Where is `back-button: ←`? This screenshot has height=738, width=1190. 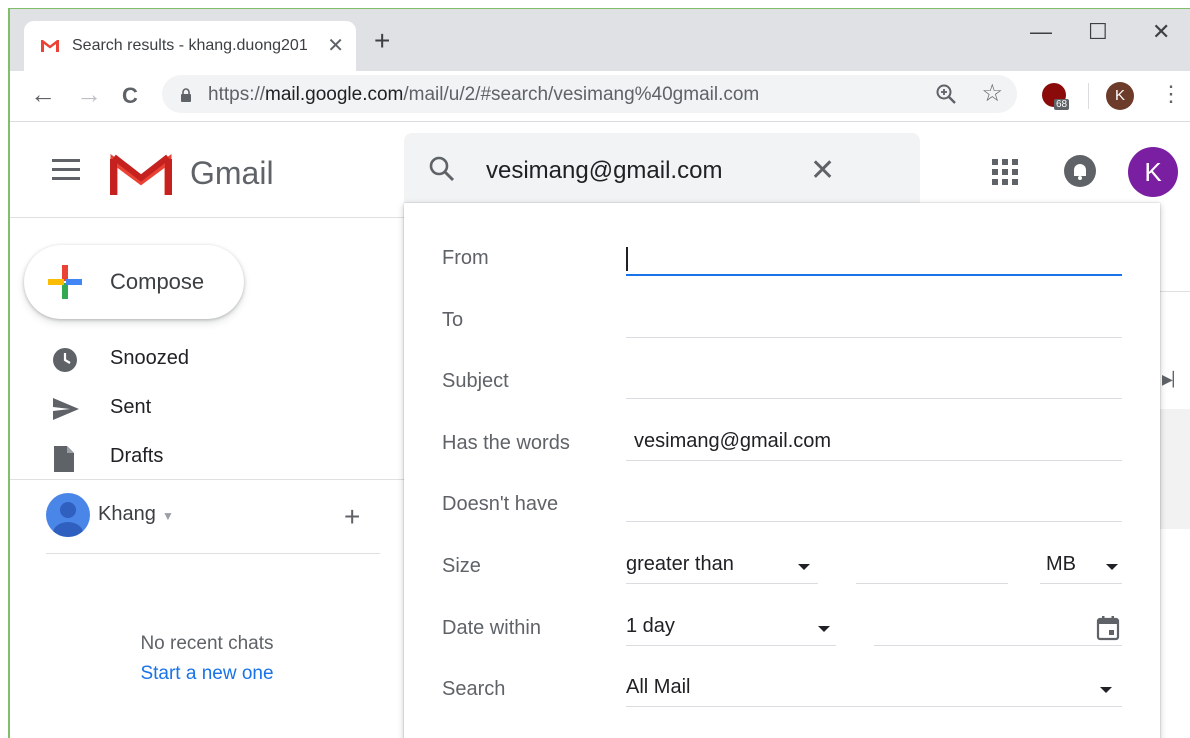 back-button: ← is located at coordinates (43, 94).